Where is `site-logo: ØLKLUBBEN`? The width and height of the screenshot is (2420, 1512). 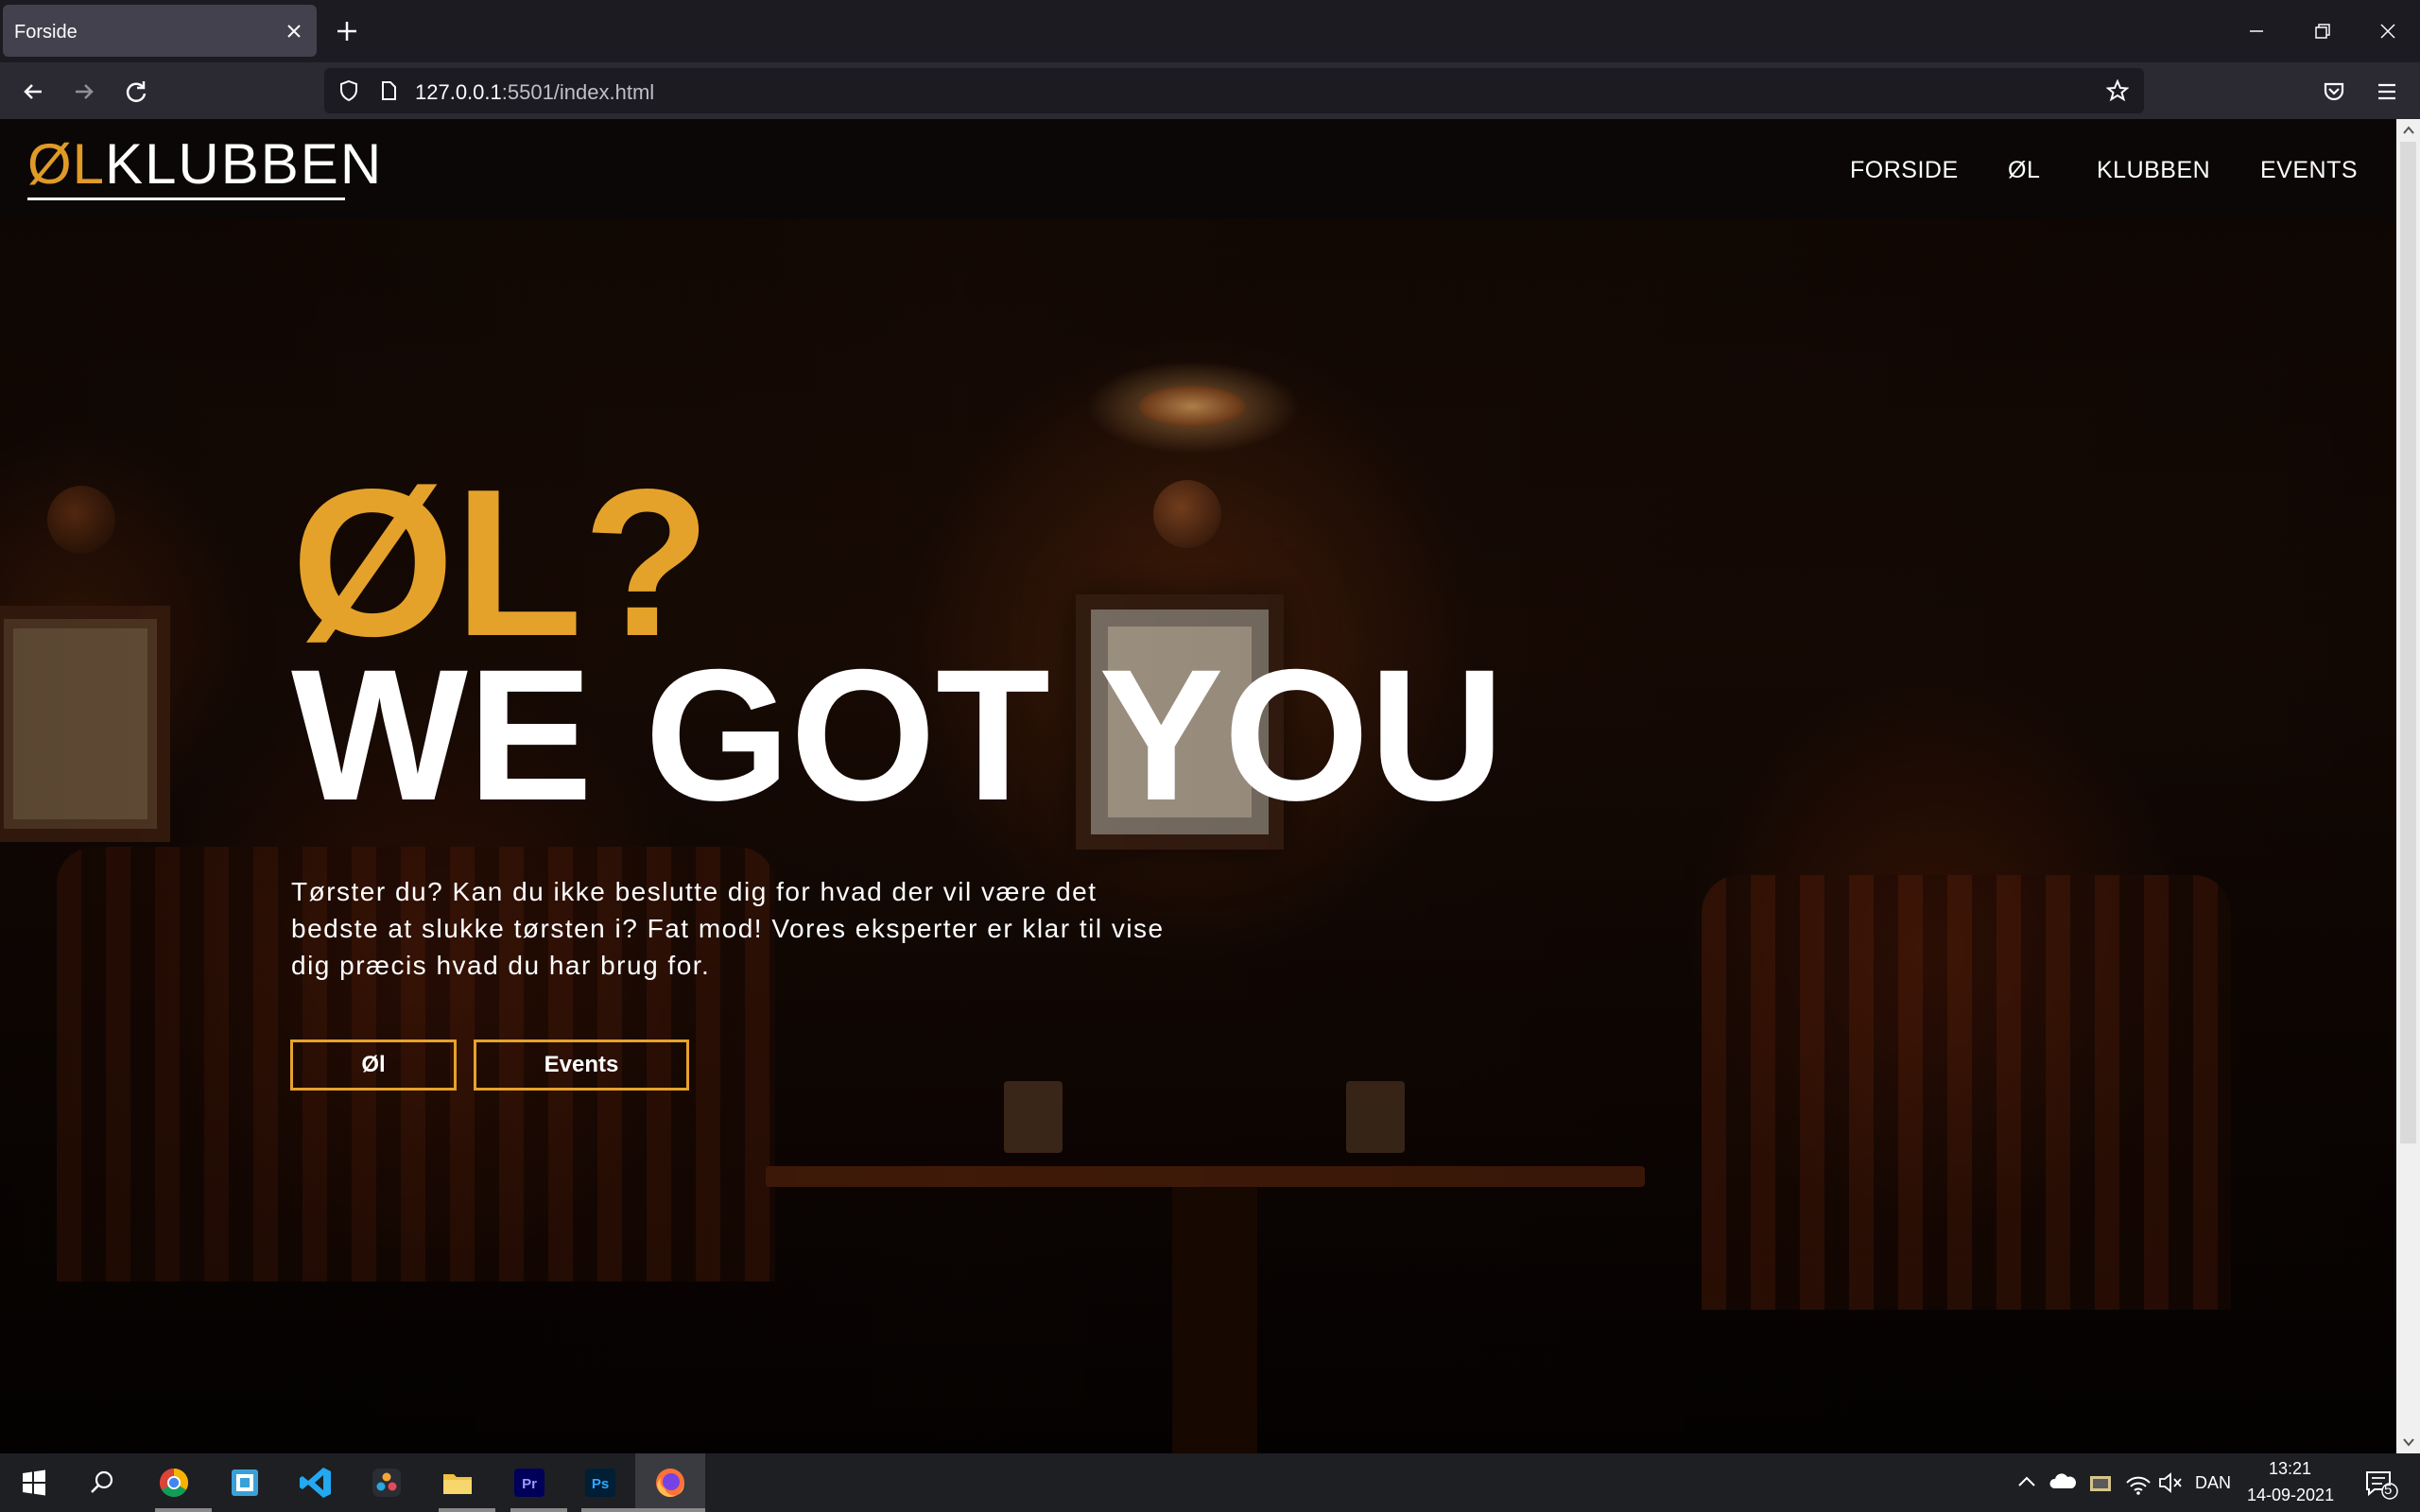
site-logo: ØLKLUBBEN is located at coordinates (205, 164).